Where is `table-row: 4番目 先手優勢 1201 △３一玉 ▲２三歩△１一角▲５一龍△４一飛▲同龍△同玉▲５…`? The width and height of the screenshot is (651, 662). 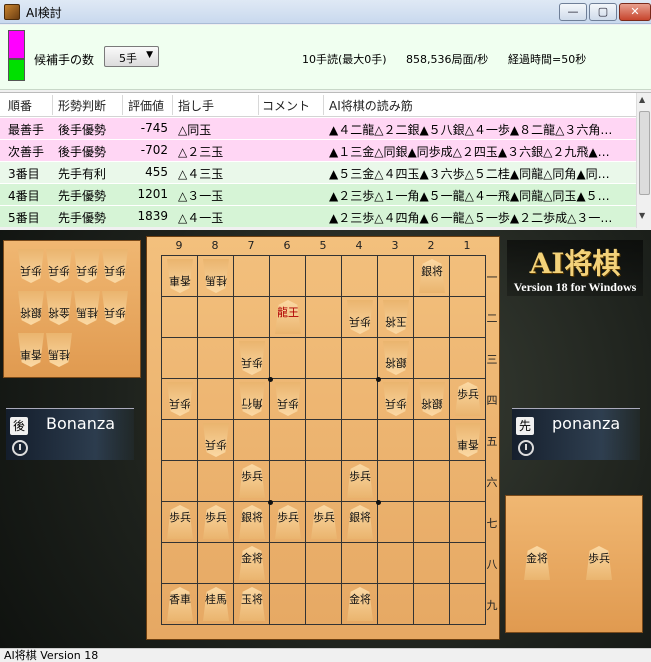 table-row: 4番目 先手優勢 1201 △３一玉 ▲２三歩△１一角▲５一龍△４一飛▲同龍△同玉▲５… is located at coordinates (318, 194).